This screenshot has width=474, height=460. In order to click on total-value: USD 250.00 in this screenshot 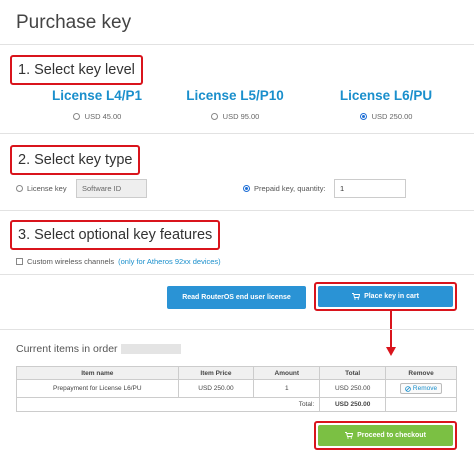, I will do `click(353, 404)`.